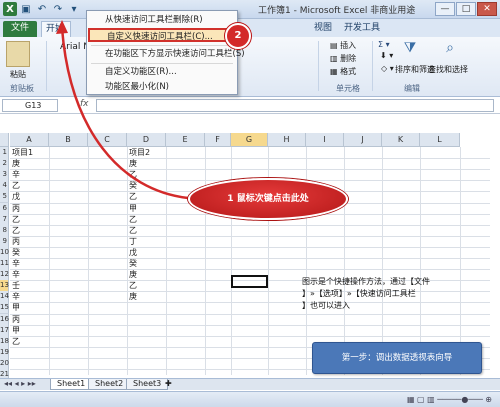 The width and height of the screenshot is (500, 407). I want to click on step-box: 第一步：调出数据透视表向导, so click(397, 358).